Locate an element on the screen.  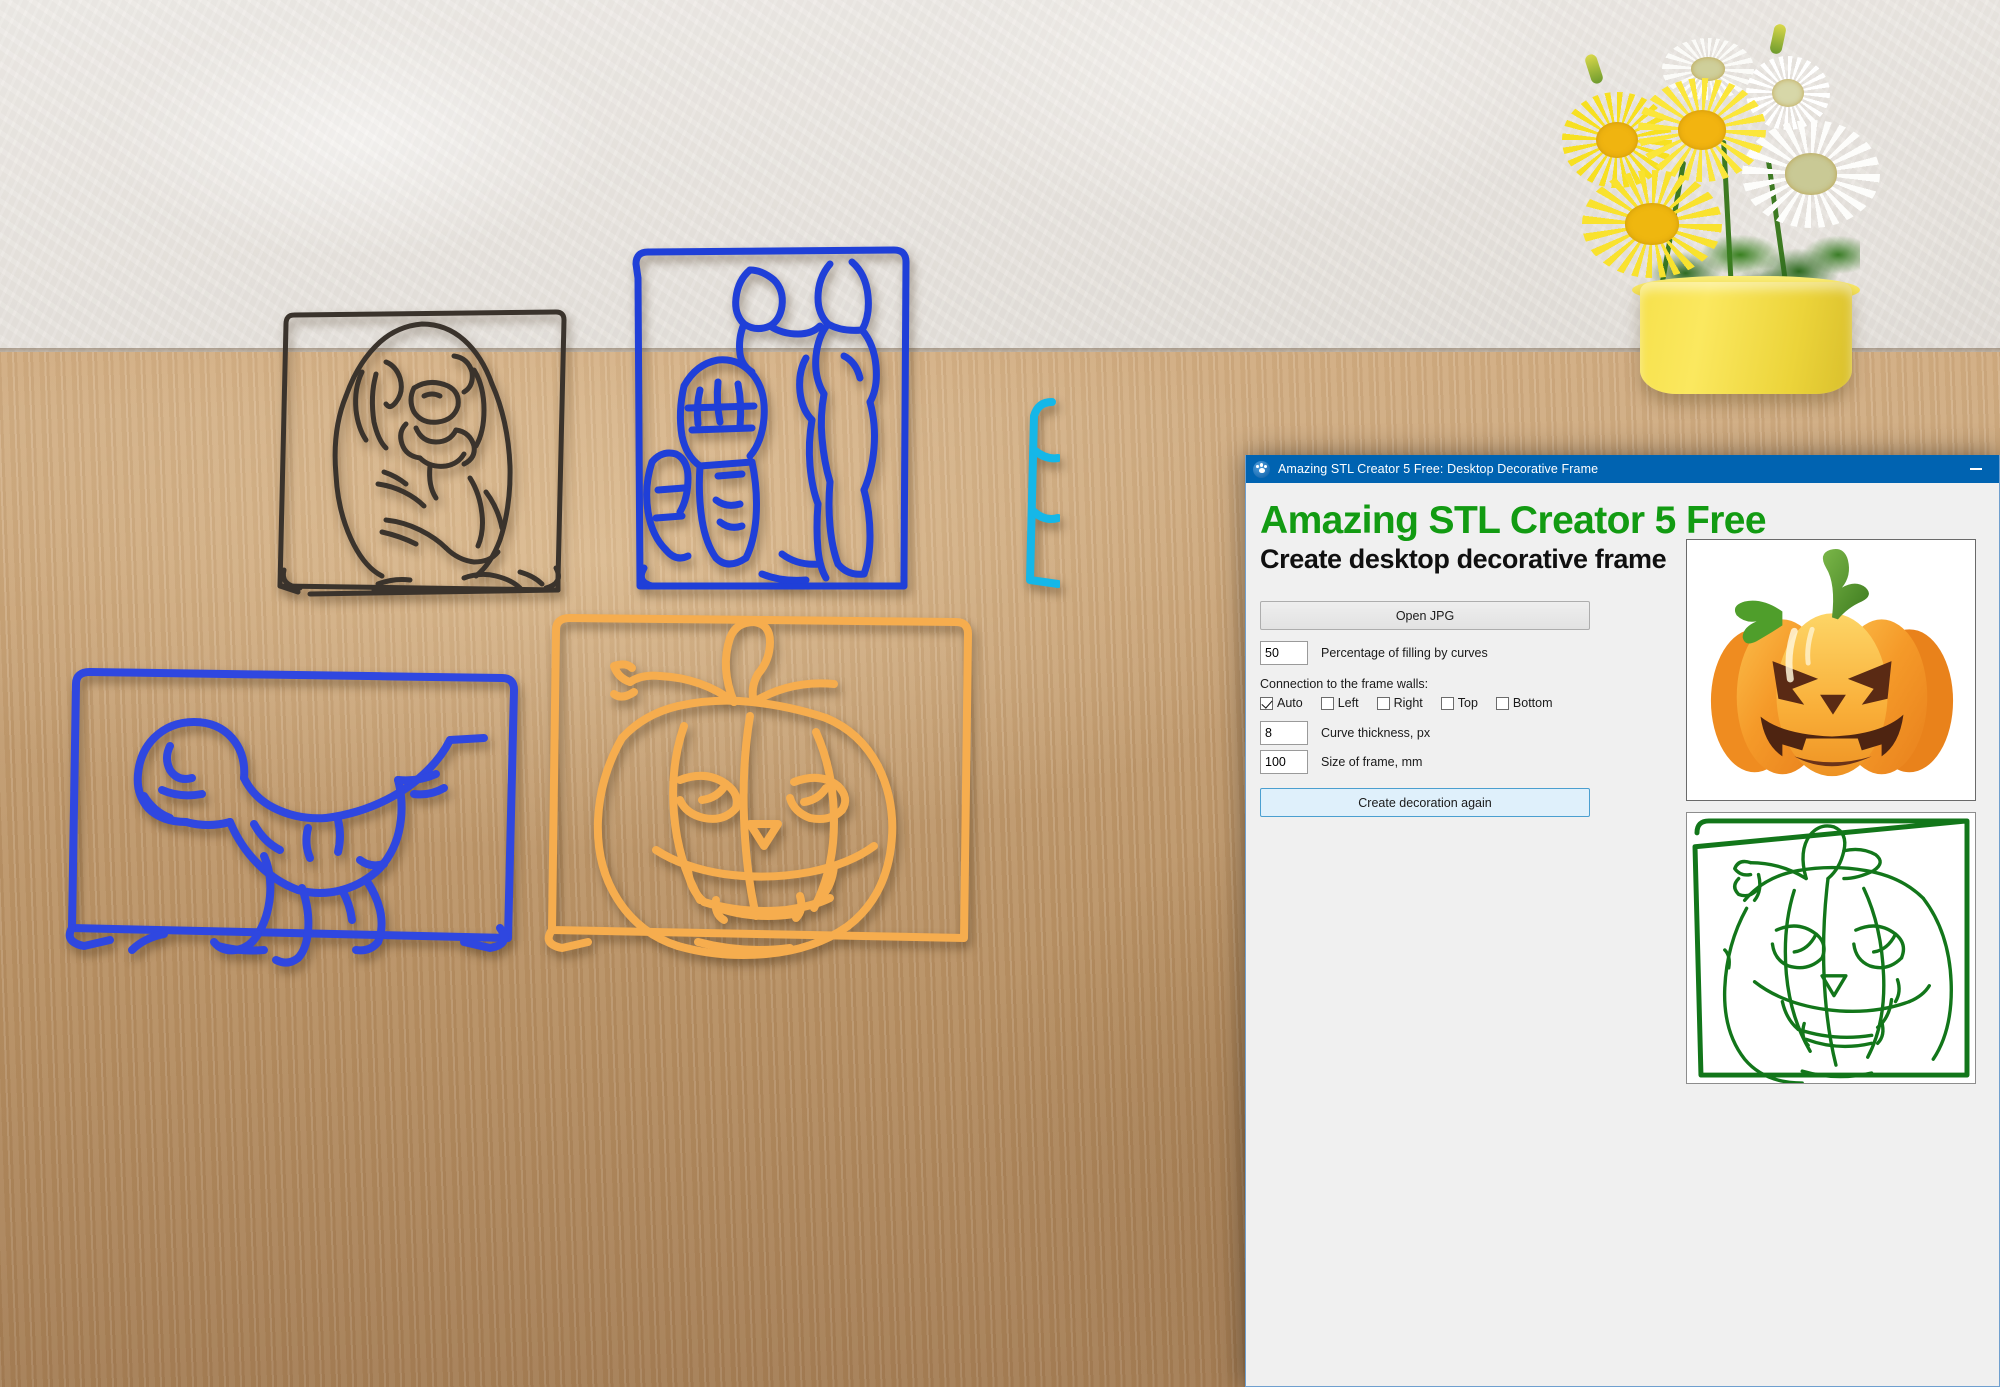
checkbox-right: Right is located at coordinates (1399, 703).